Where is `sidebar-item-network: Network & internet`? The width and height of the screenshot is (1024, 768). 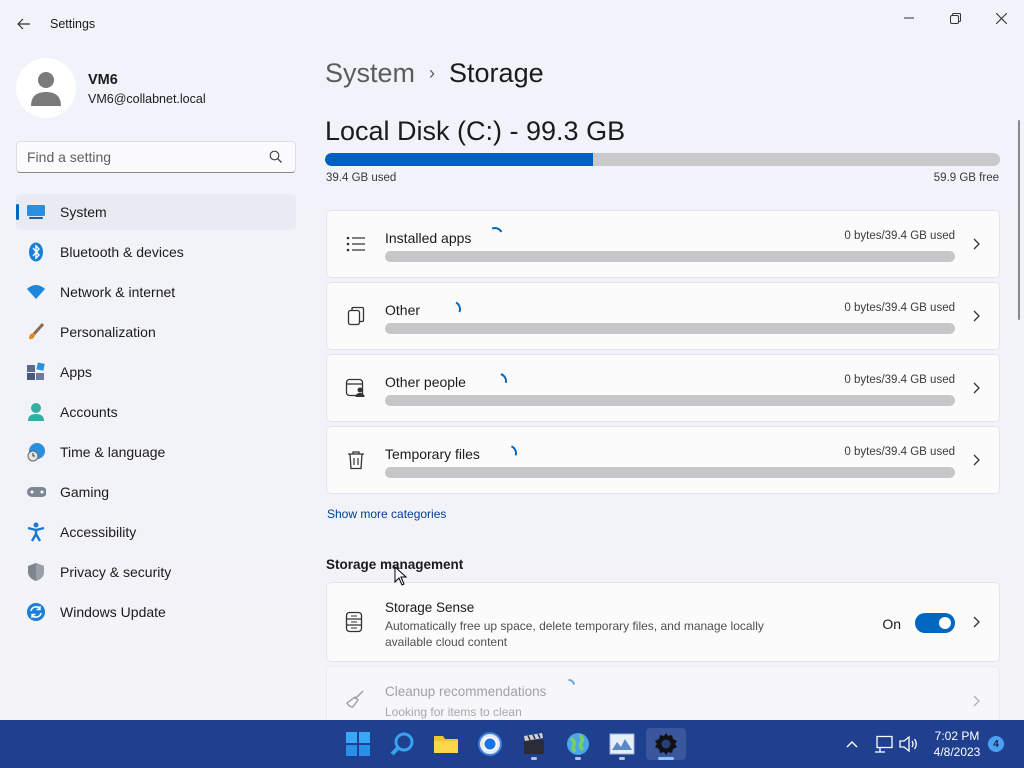 sidebar-item-network: Network & internet is located at coordinates (156, 292).